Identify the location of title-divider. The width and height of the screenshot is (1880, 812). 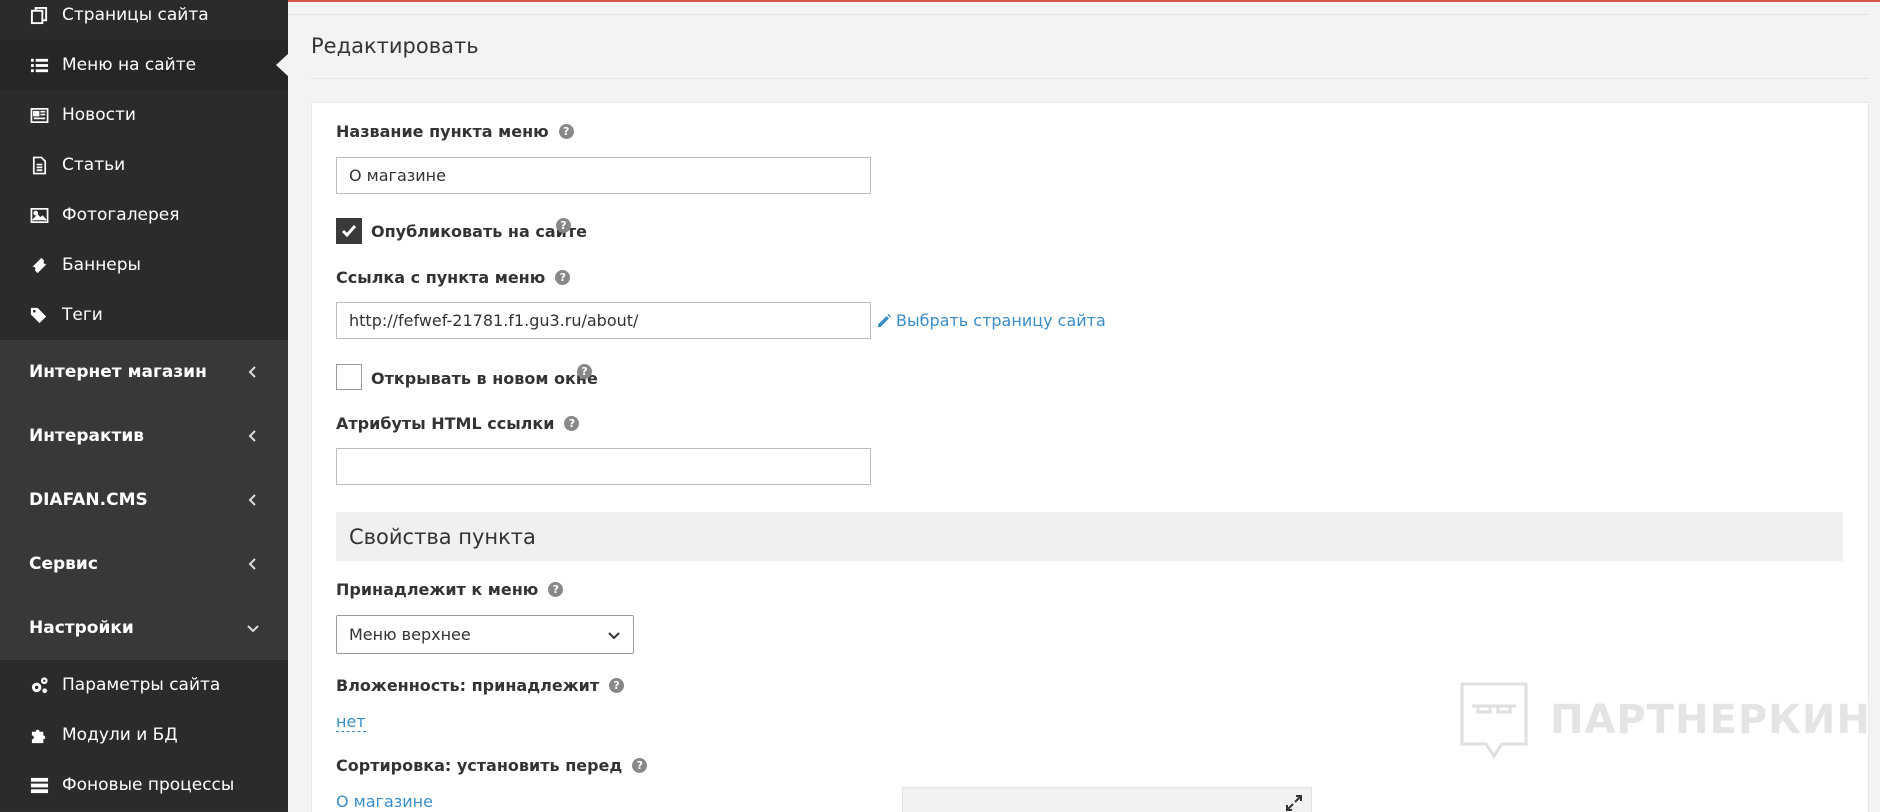
(1090, 78).